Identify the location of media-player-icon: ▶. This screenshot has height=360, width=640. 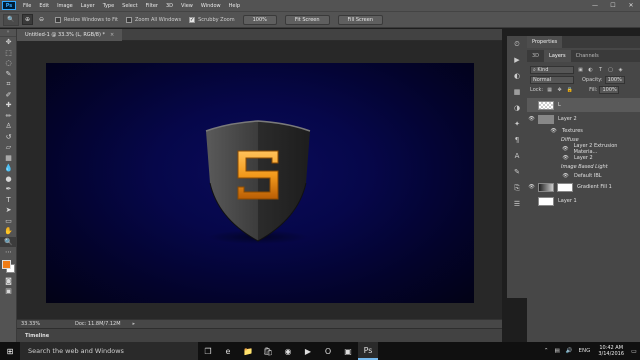
(308, 351).